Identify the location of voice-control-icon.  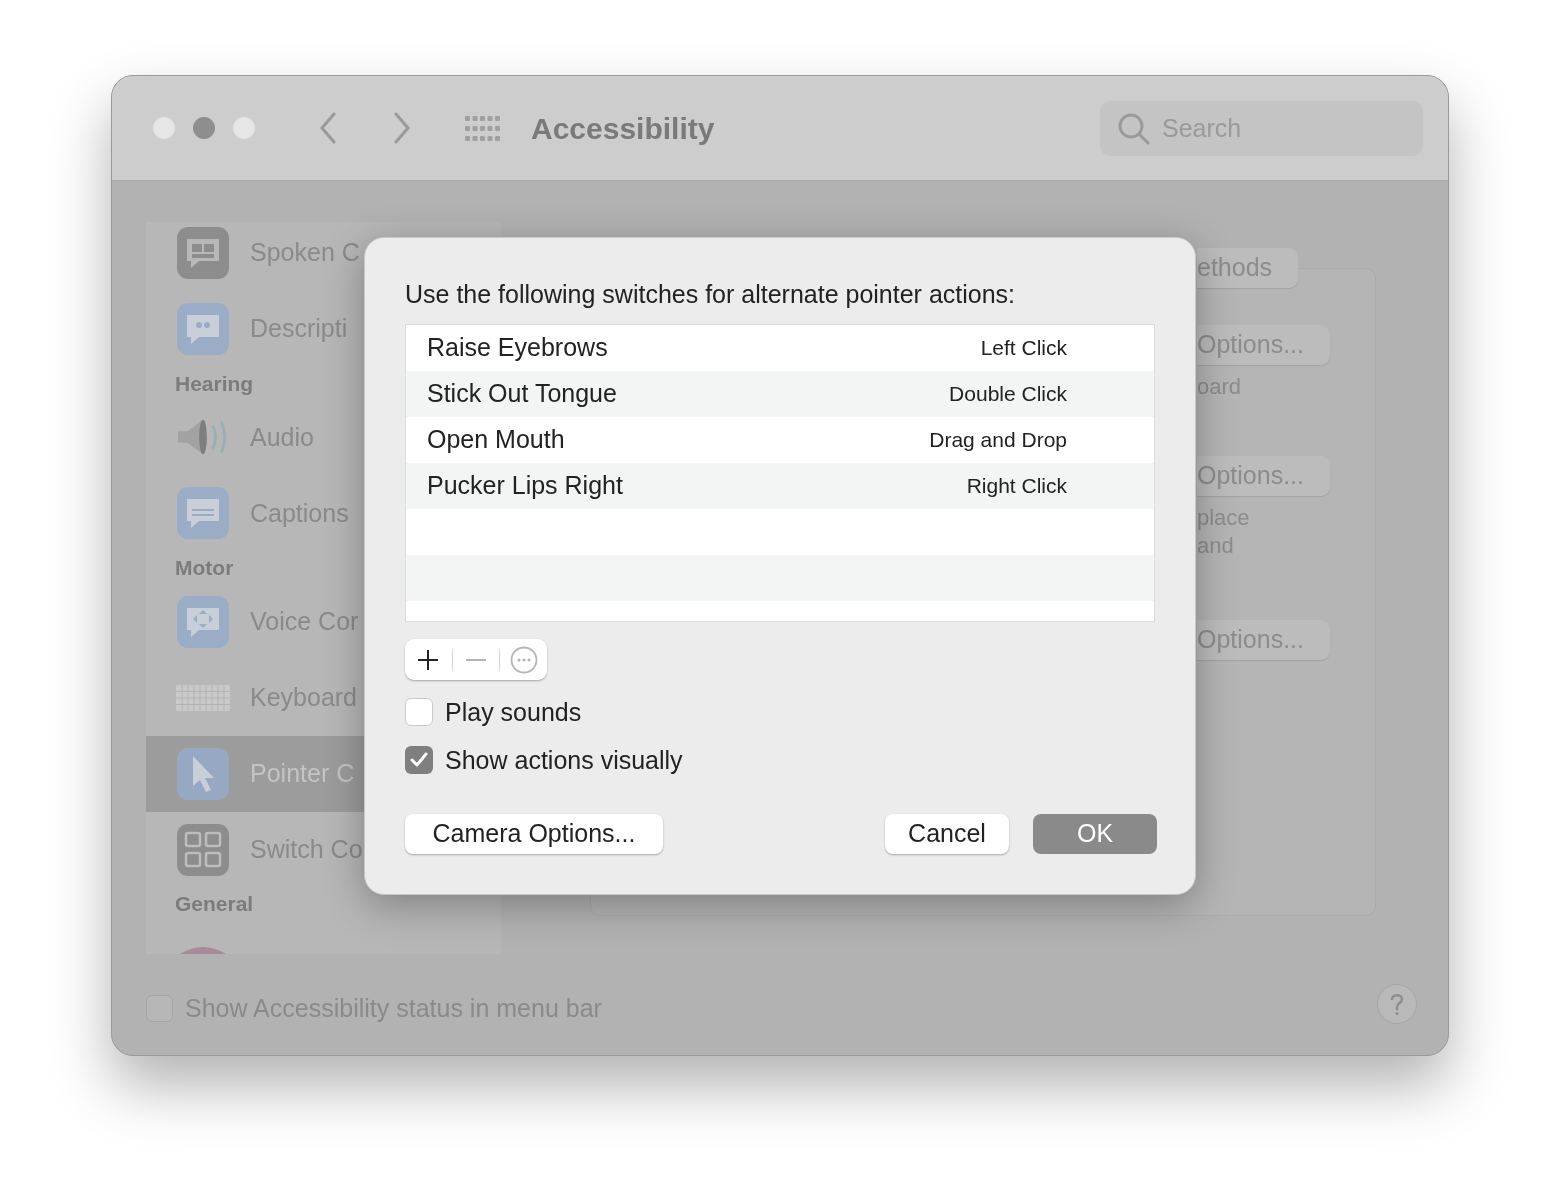
(203, 621).